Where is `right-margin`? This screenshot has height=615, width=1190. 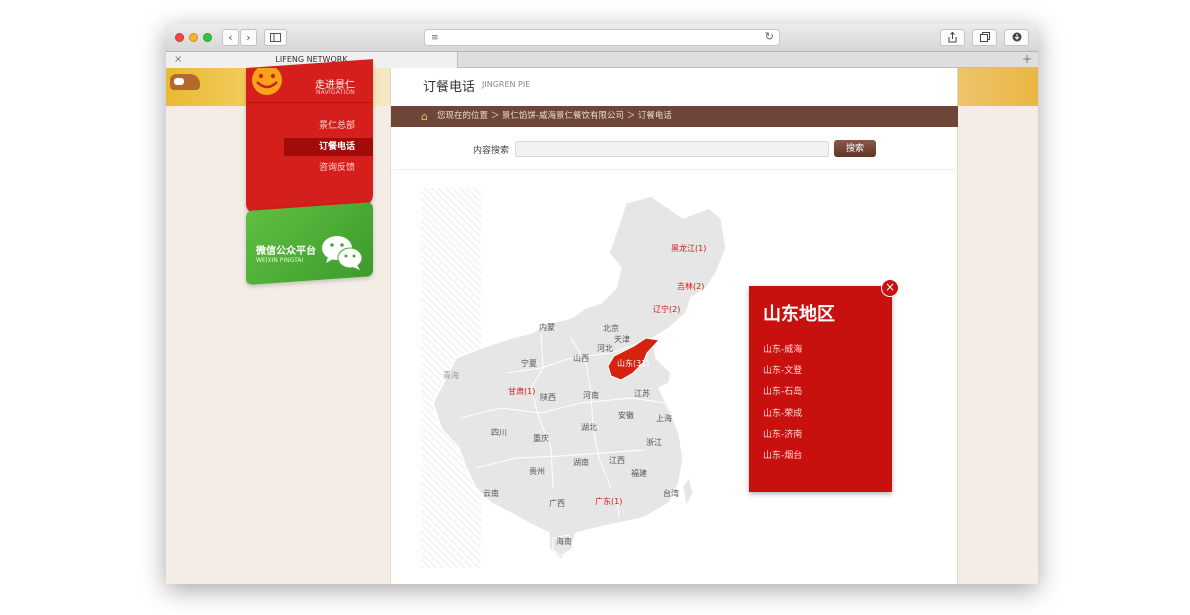
right-margin is located at coordinates (998, 345).